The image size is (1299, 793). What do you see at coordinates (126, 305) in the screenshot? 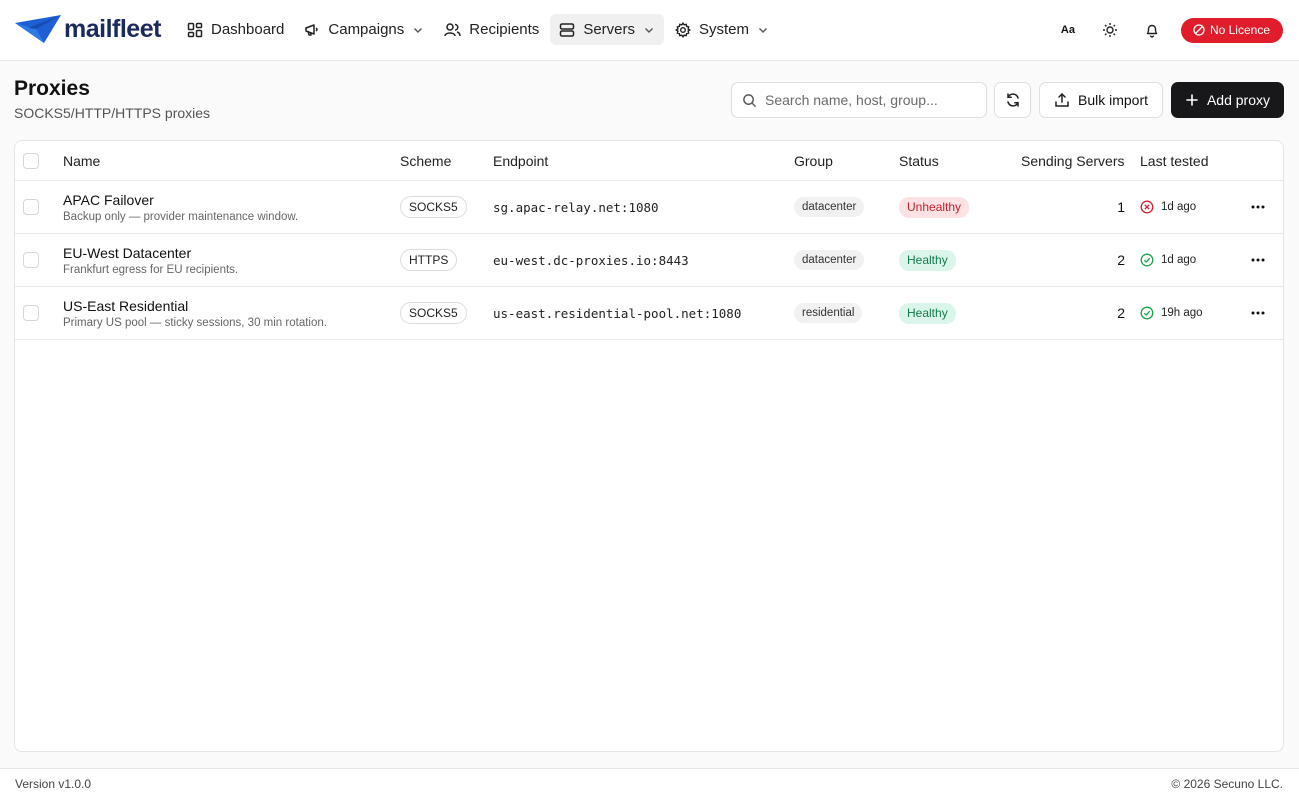
I see `proxy-name: US-East Residential` at bounding box center [126, 305].